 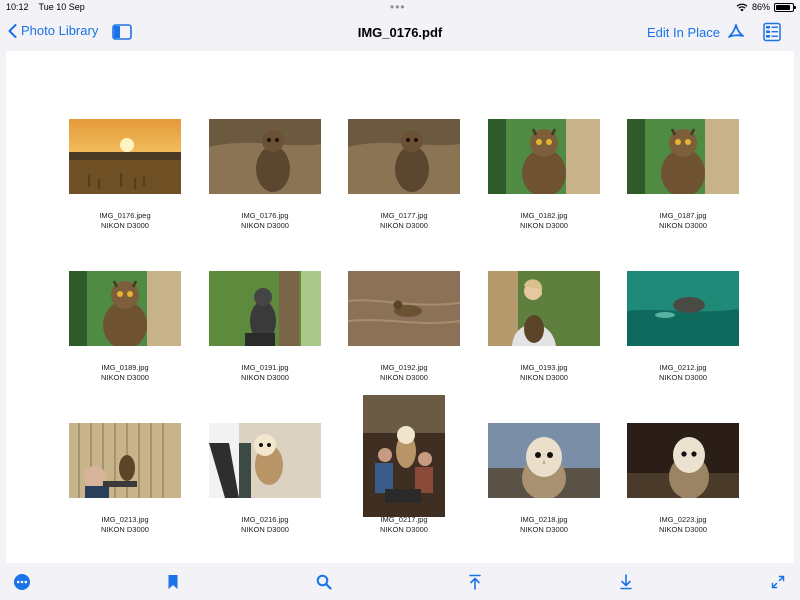 I want to click on battery-percent: 86%, so click(x=760, y=7).